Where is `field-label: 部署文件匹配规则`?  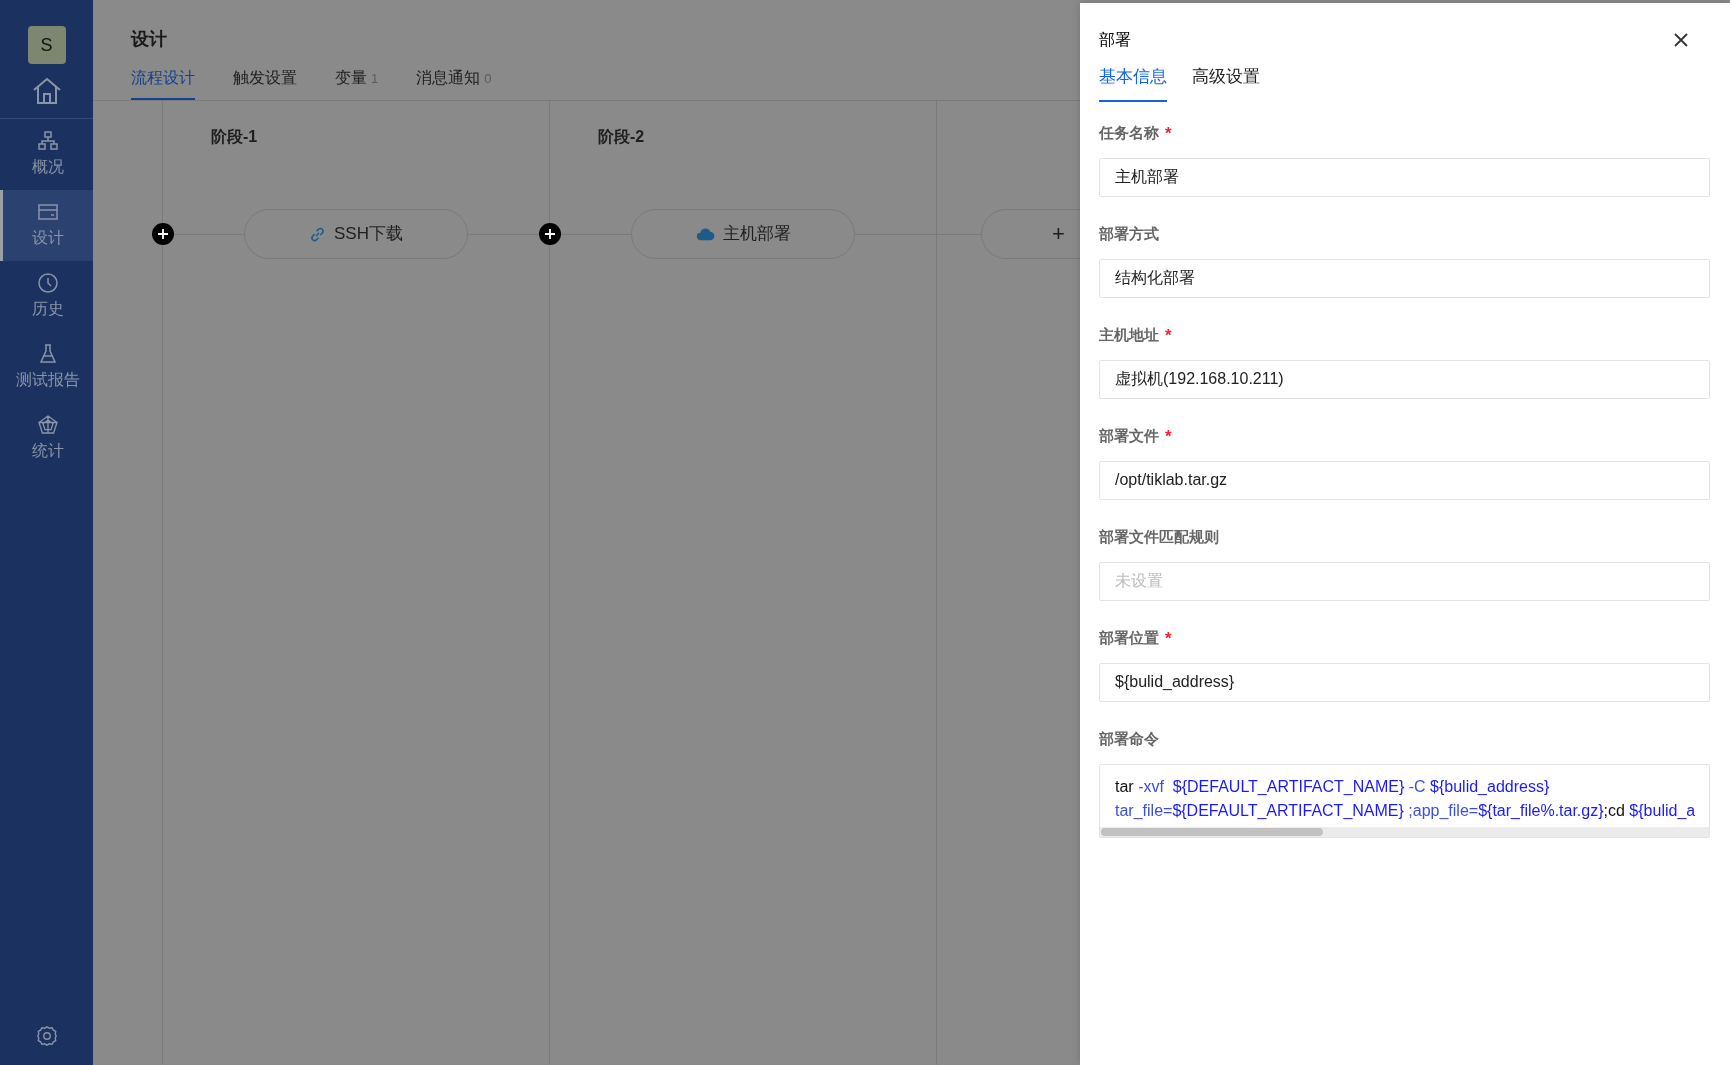
field-label: 部署文件匹配规则 is located at coordinates (1159, 537).